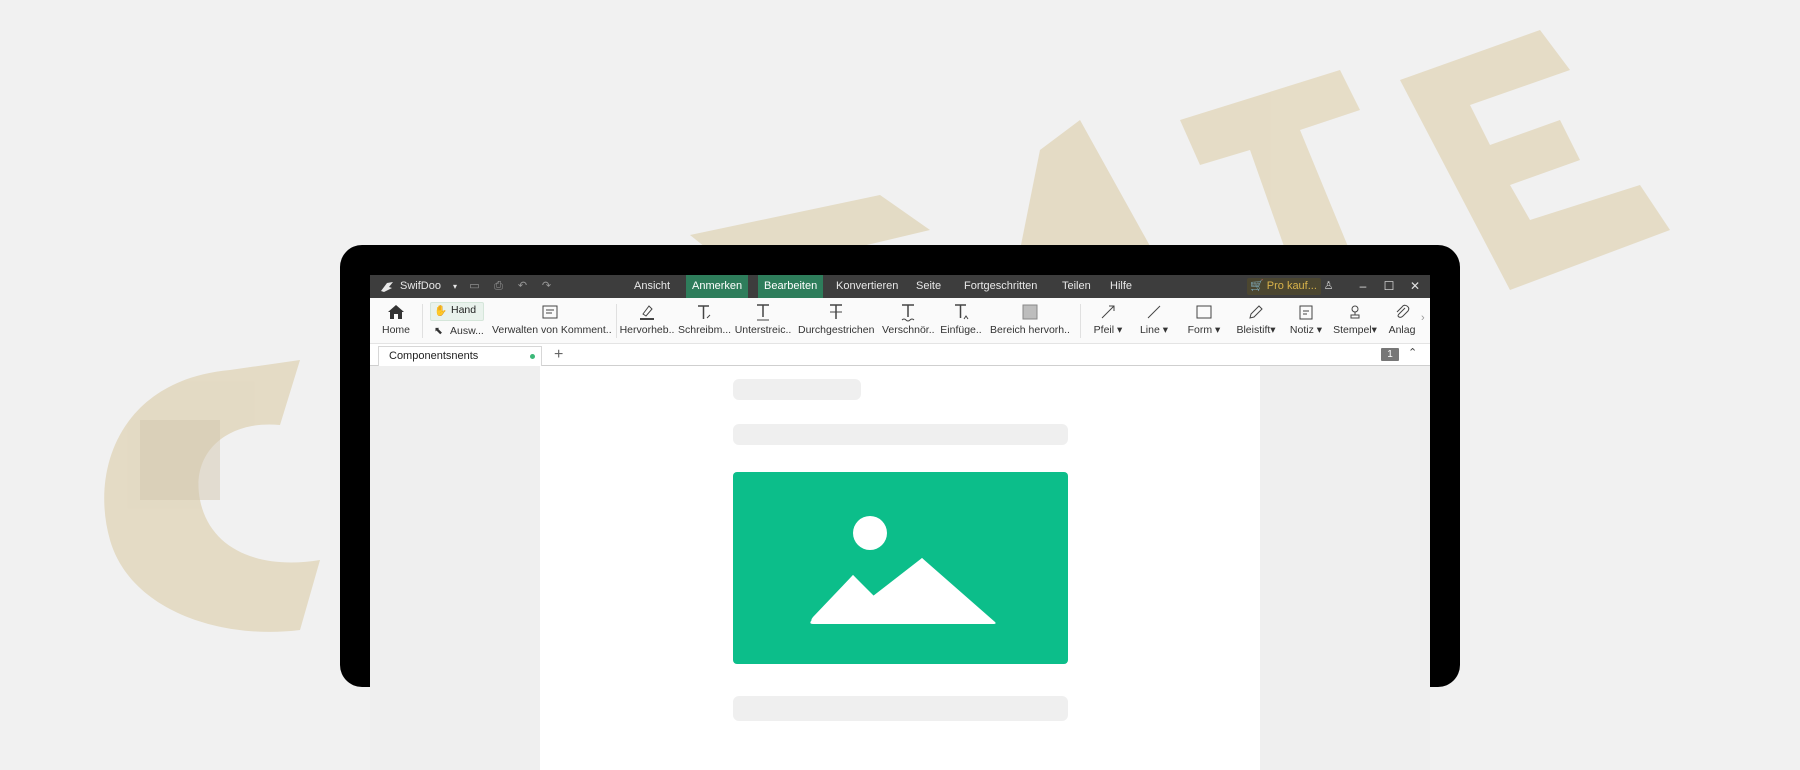 The width and height of the screenshot is (1800, 770). I want to click on underline-button: Unterstreic.., so click(763, 322).